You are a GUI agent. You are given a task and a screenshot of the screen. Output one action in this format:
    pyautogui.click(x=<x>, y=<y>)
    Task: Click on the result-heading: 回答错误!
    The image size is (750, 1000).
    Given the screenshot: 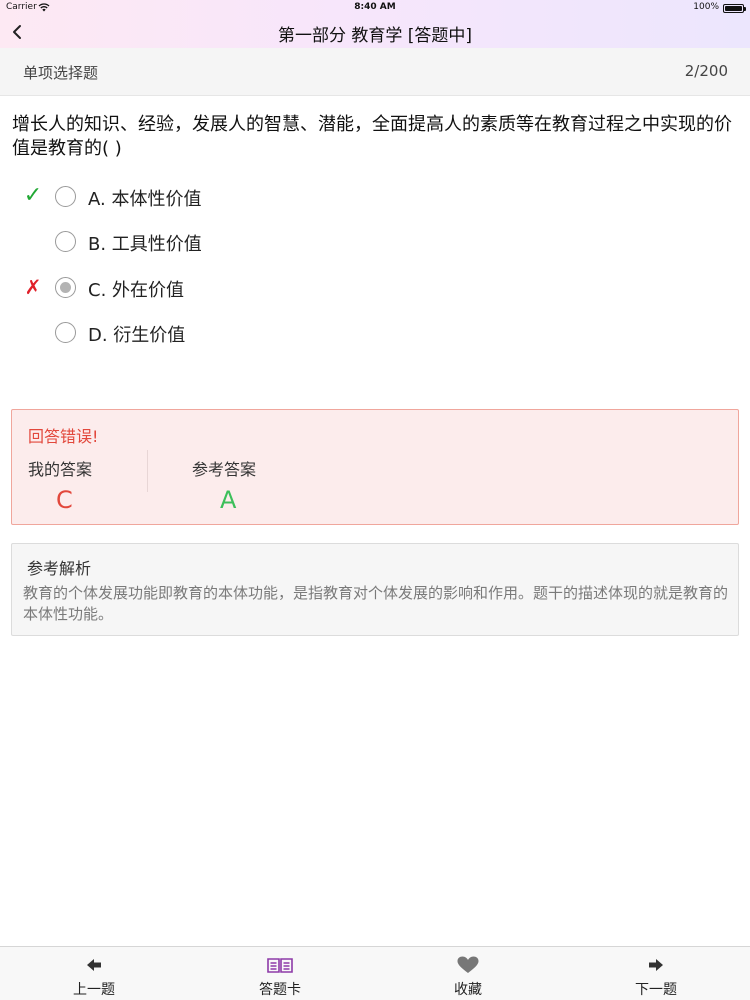 What is the action you would take?
    pyautogui.click(x=63, y=436)
    